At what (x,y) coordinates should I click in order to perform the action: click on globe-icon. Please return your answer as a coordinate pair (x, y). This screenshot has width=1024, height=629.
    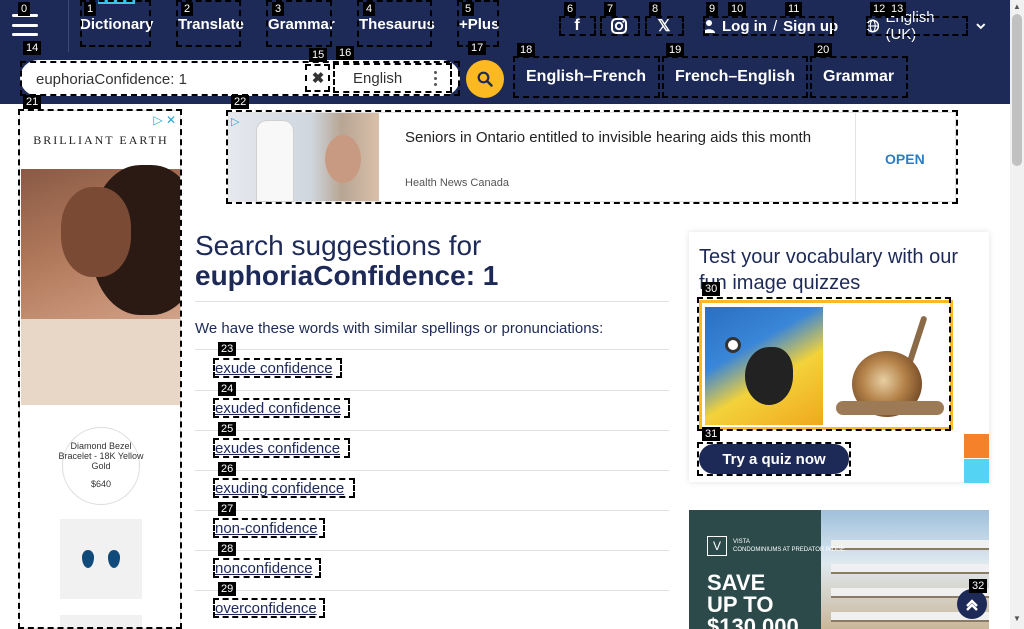
    Looking at the image, I should click on (873, 26).